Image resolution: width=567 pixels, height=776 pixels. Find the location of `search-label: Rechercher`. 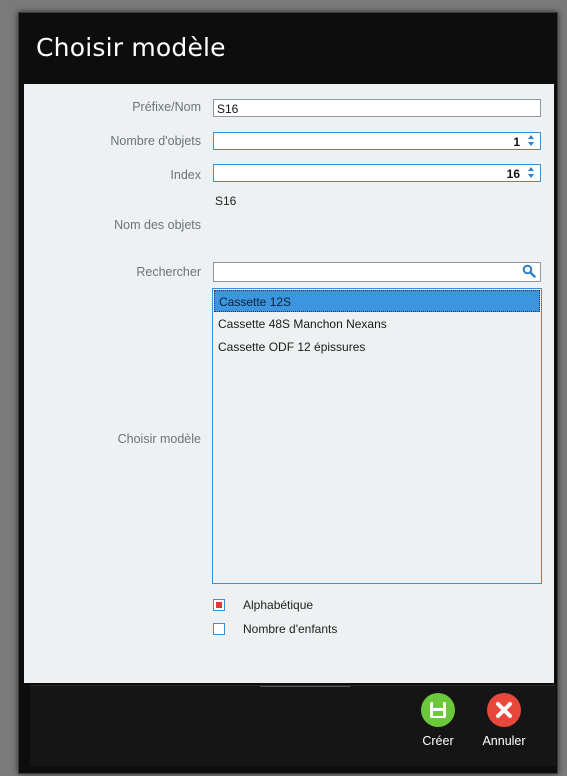

search-label: Rechercher is located at coordinates (168, 272).